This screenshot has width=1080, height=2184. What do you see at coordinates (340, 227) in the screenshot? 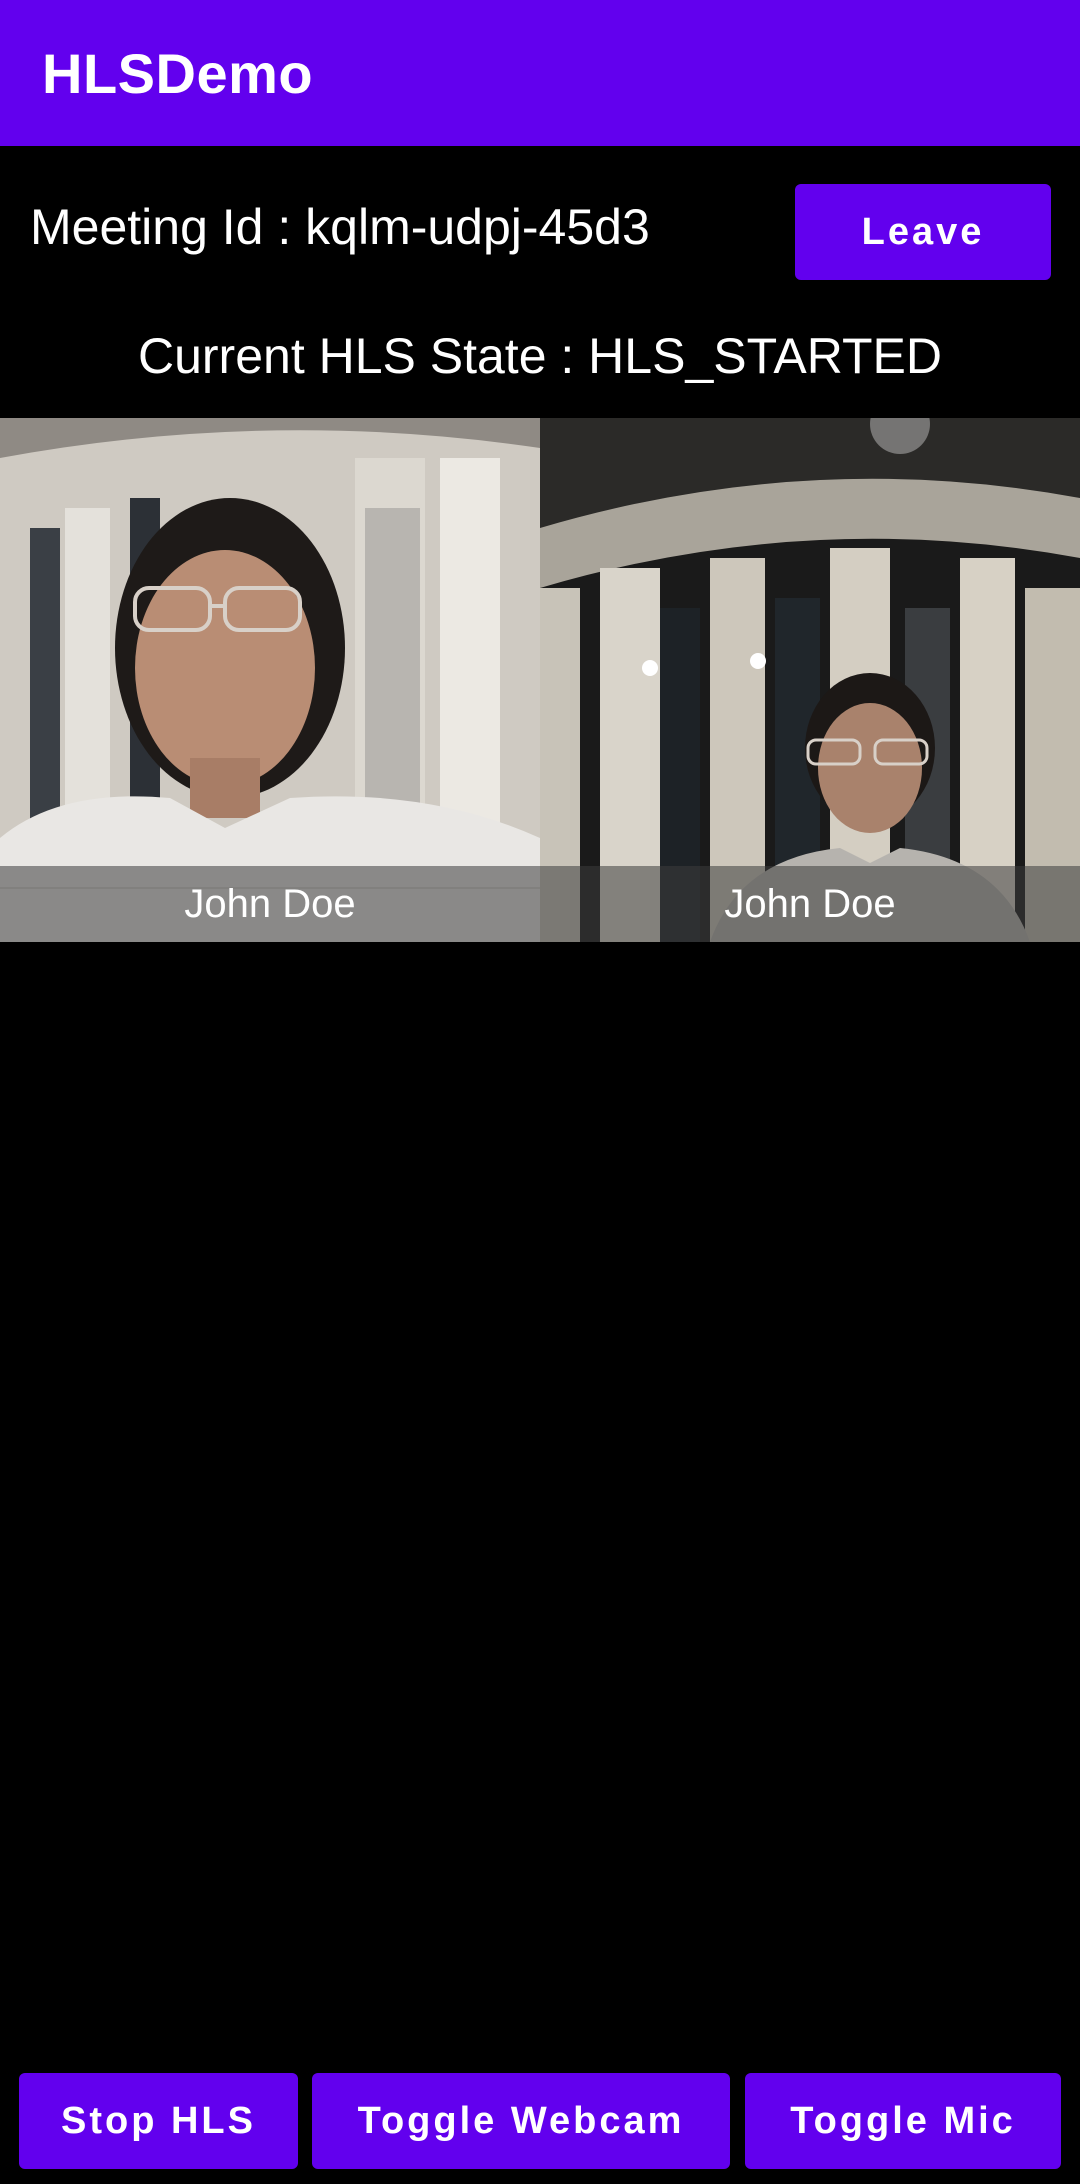
I see `meeting-id-label: Meeting Id : kqlm-udpj-45d3` at bounding box center [340, 227].